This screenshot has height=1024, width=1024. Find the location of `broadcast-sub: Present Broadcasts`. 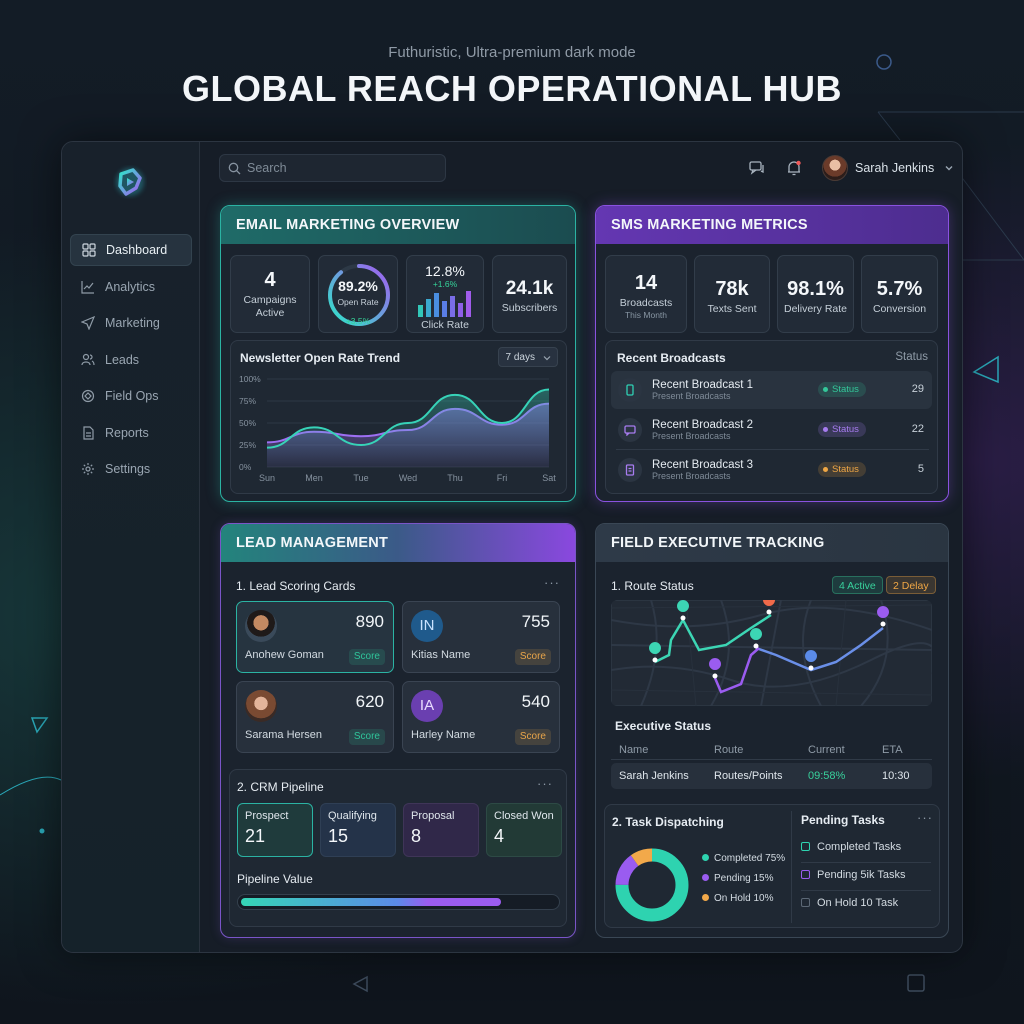

broadcast-sub: Present Broadcasts is located at coordinates (691, 436).